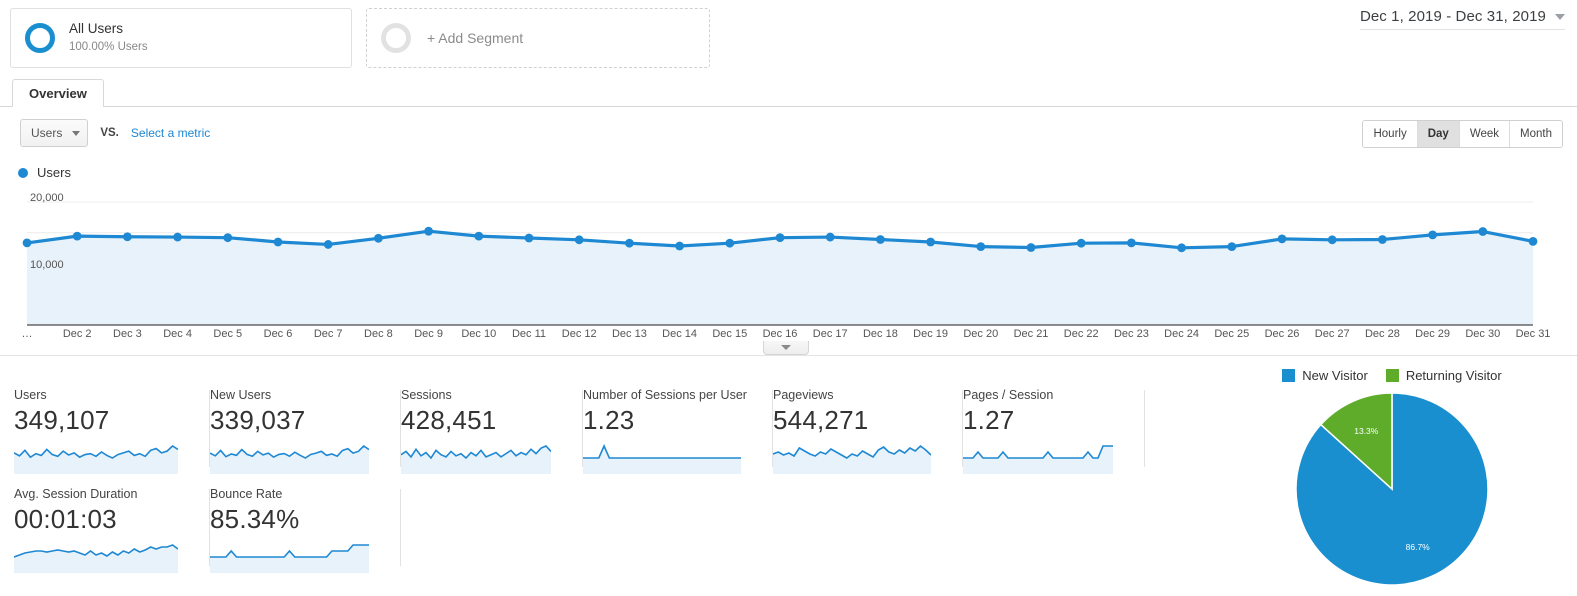  I want to click on pie-legend: New Visitor Returning Visitor, so click(1392, 375).